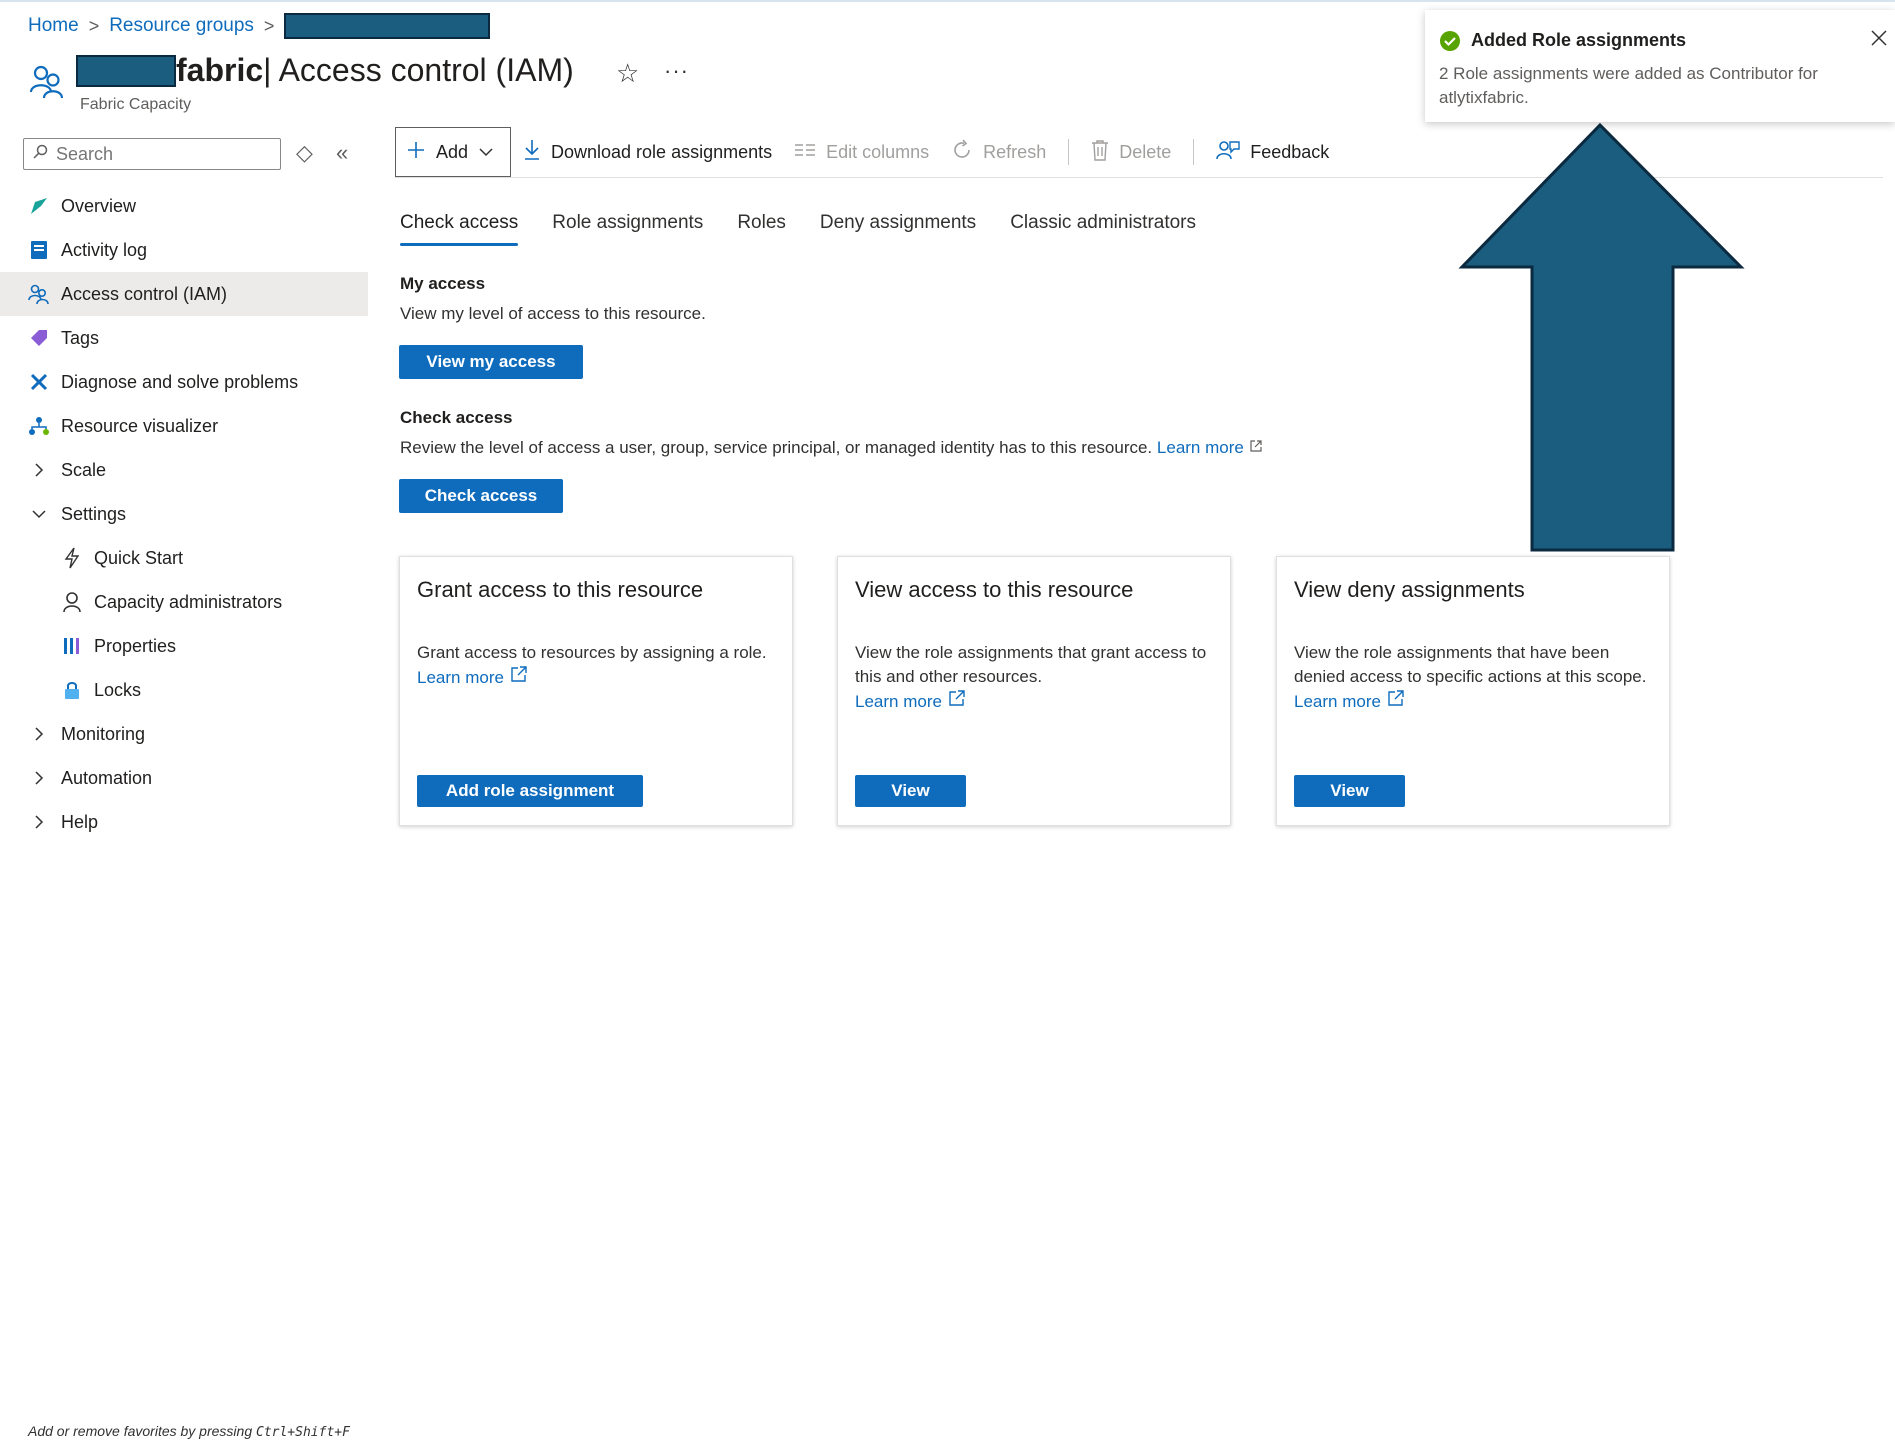 The image size is (1895, 1440). Describe the element at coordinates (456, 417) in the screenshot. I see `check-access-heading: Check access` at that location.